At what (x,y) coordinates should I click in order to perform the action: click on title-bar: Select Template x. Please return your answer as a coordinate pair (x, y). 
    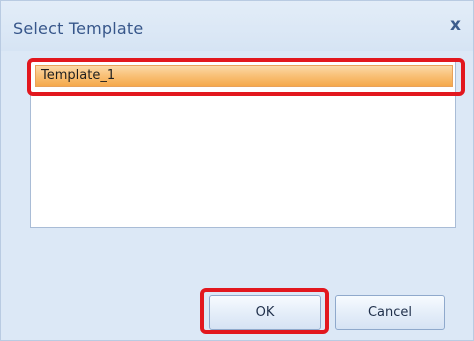
    Looking at the image, I should click on (237, 26).